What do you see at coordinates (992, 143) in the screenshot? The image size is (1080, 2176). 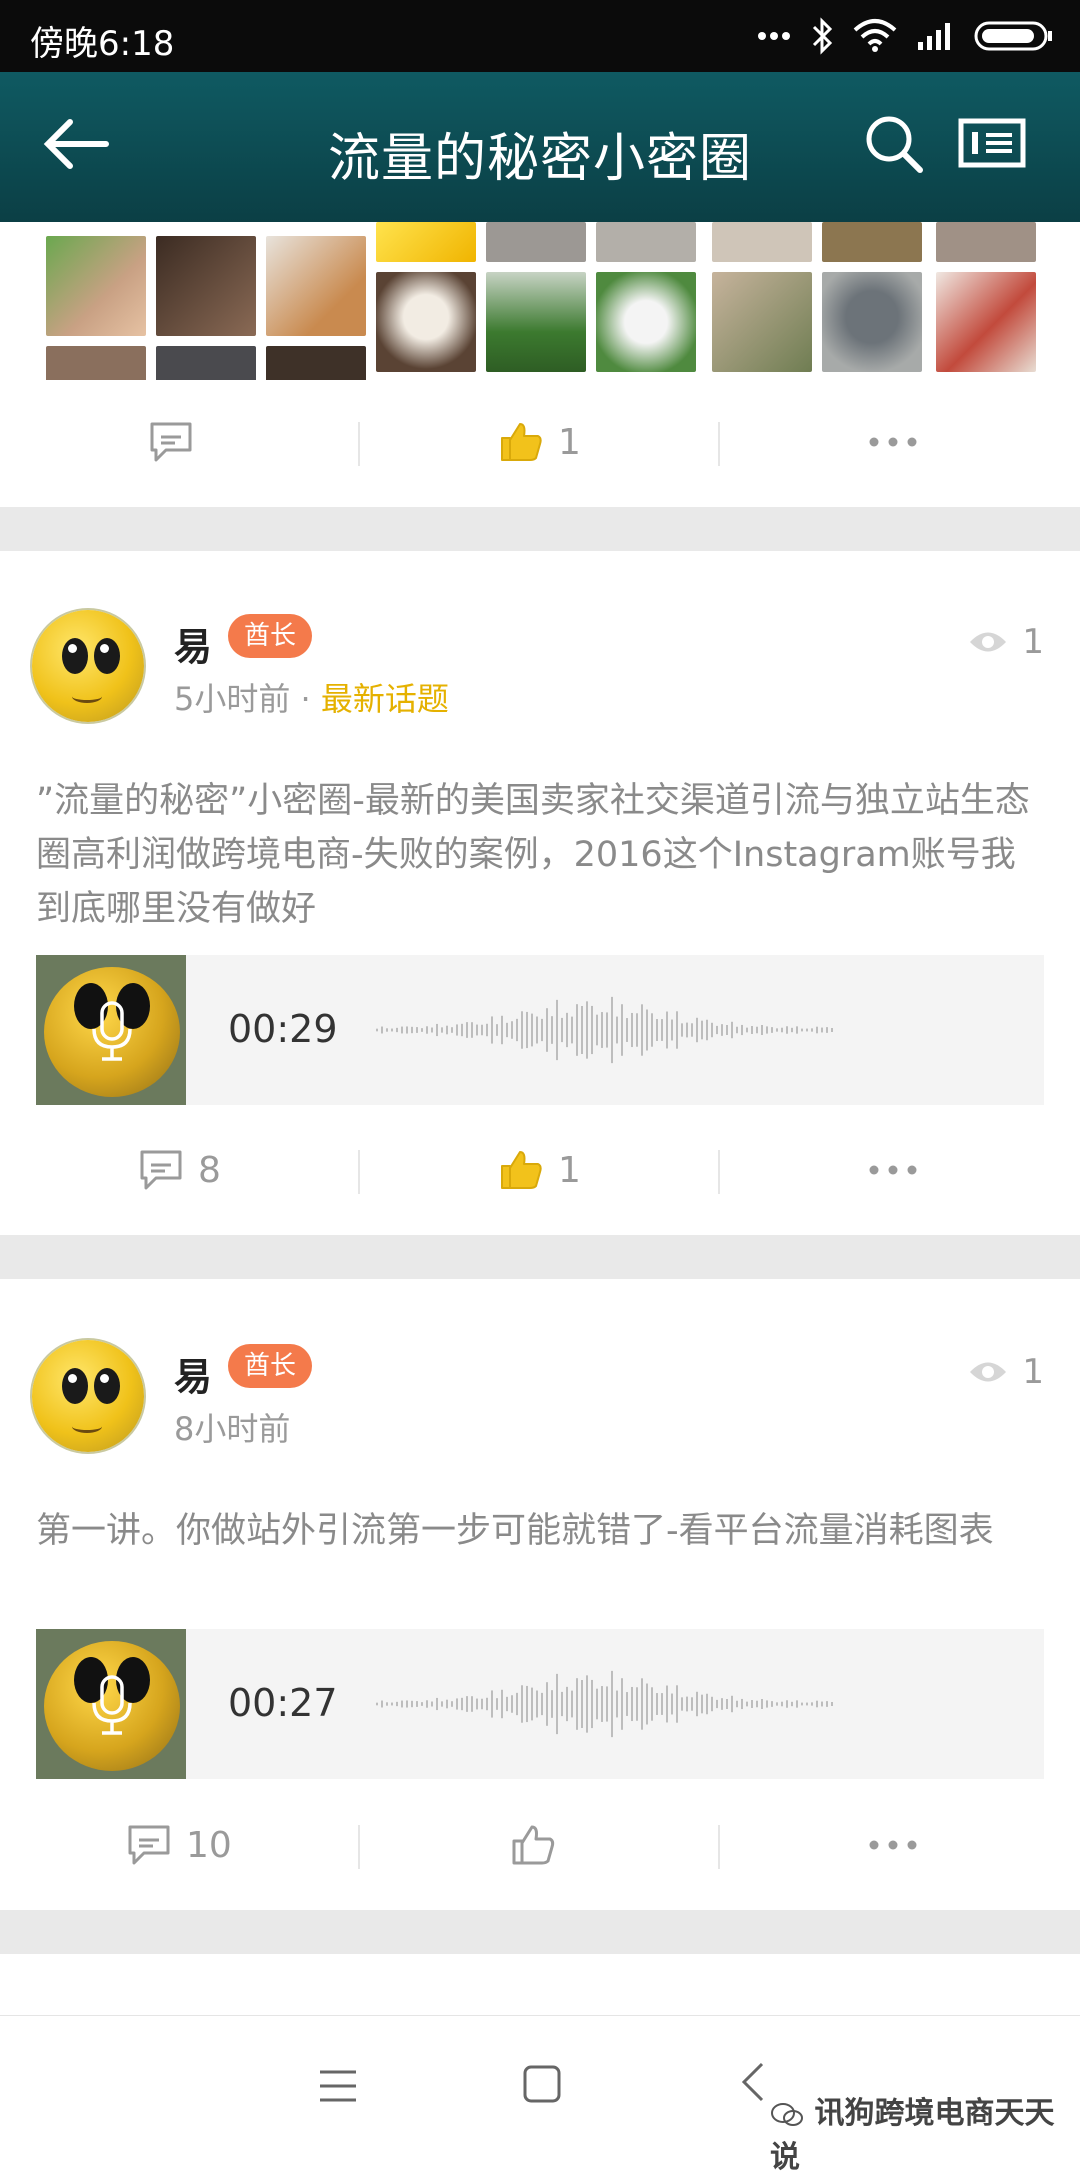 I see `circle-info-icon` at bounding box center [992, 143].